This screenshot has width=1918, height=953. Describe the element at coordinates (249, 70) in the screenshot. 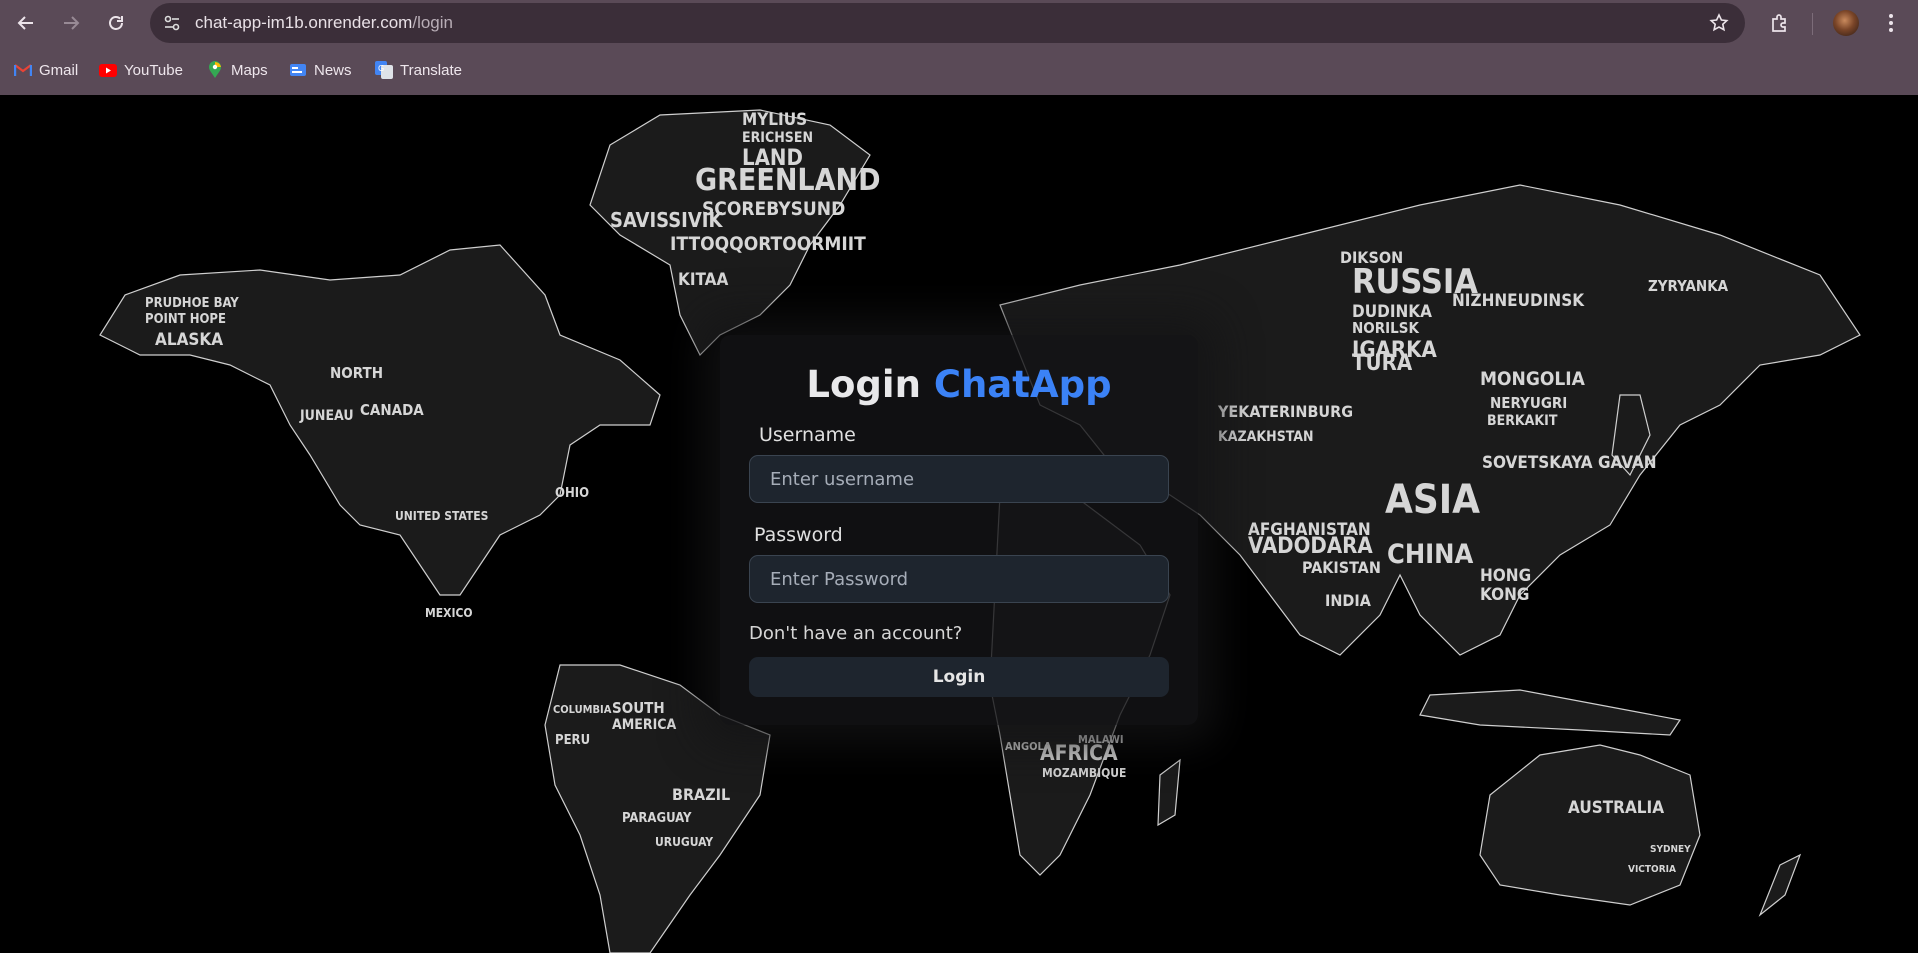

I see `bookmark-label: Maps` at that location.